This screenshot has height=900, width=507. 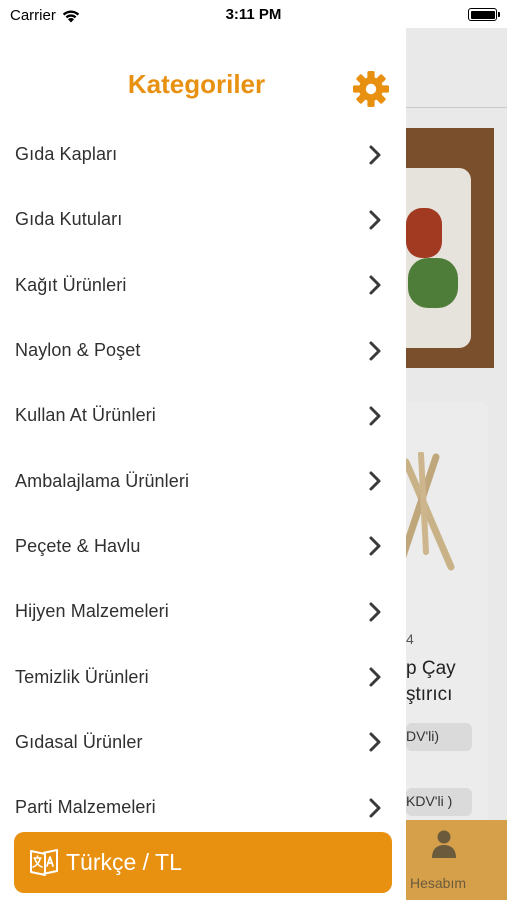 What do you see at coordinates (203, 676) in the screenshot?
I see `category-item-temizlik-urunleri: Temizlik Ürünleri` at bounding box center [203, 676].